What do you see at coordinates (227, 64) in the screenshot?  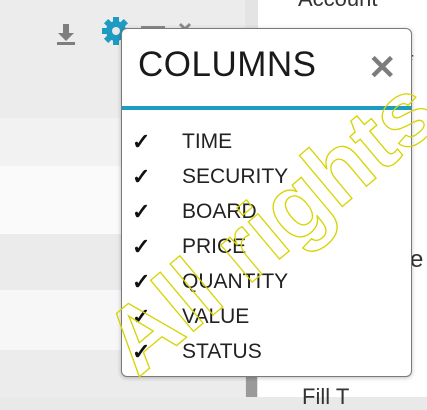 I see `popup-title: COLUMNS` at bounding box center [227, 64].